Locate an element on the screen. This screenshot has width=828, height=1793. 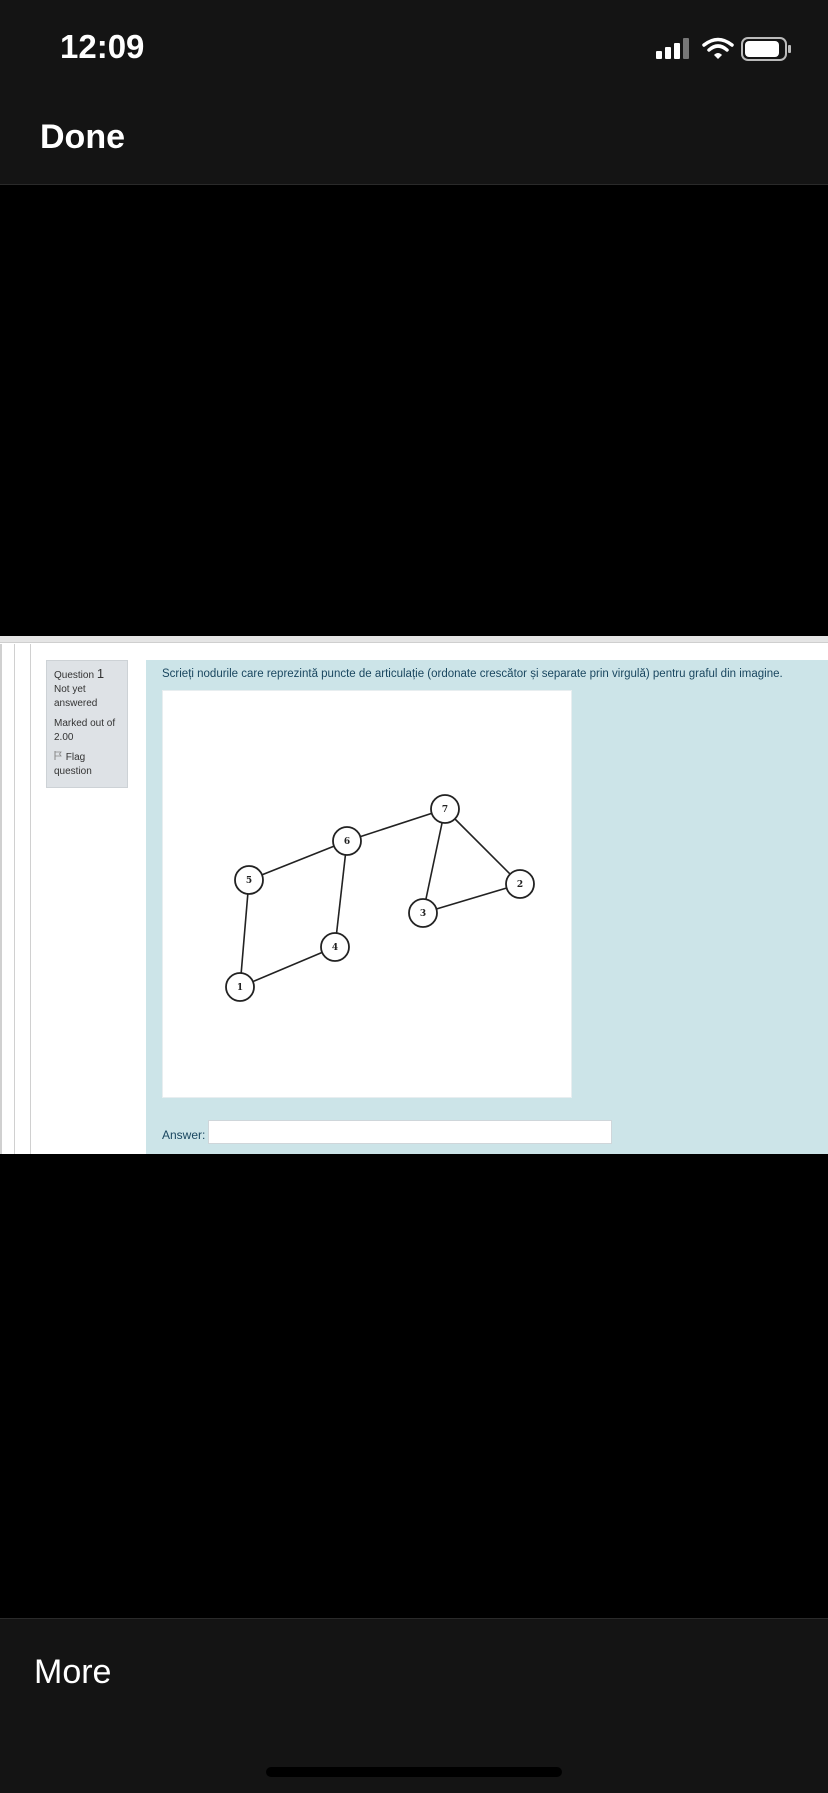
flag-question-button: Flag question is located at coordinates (87, 765).